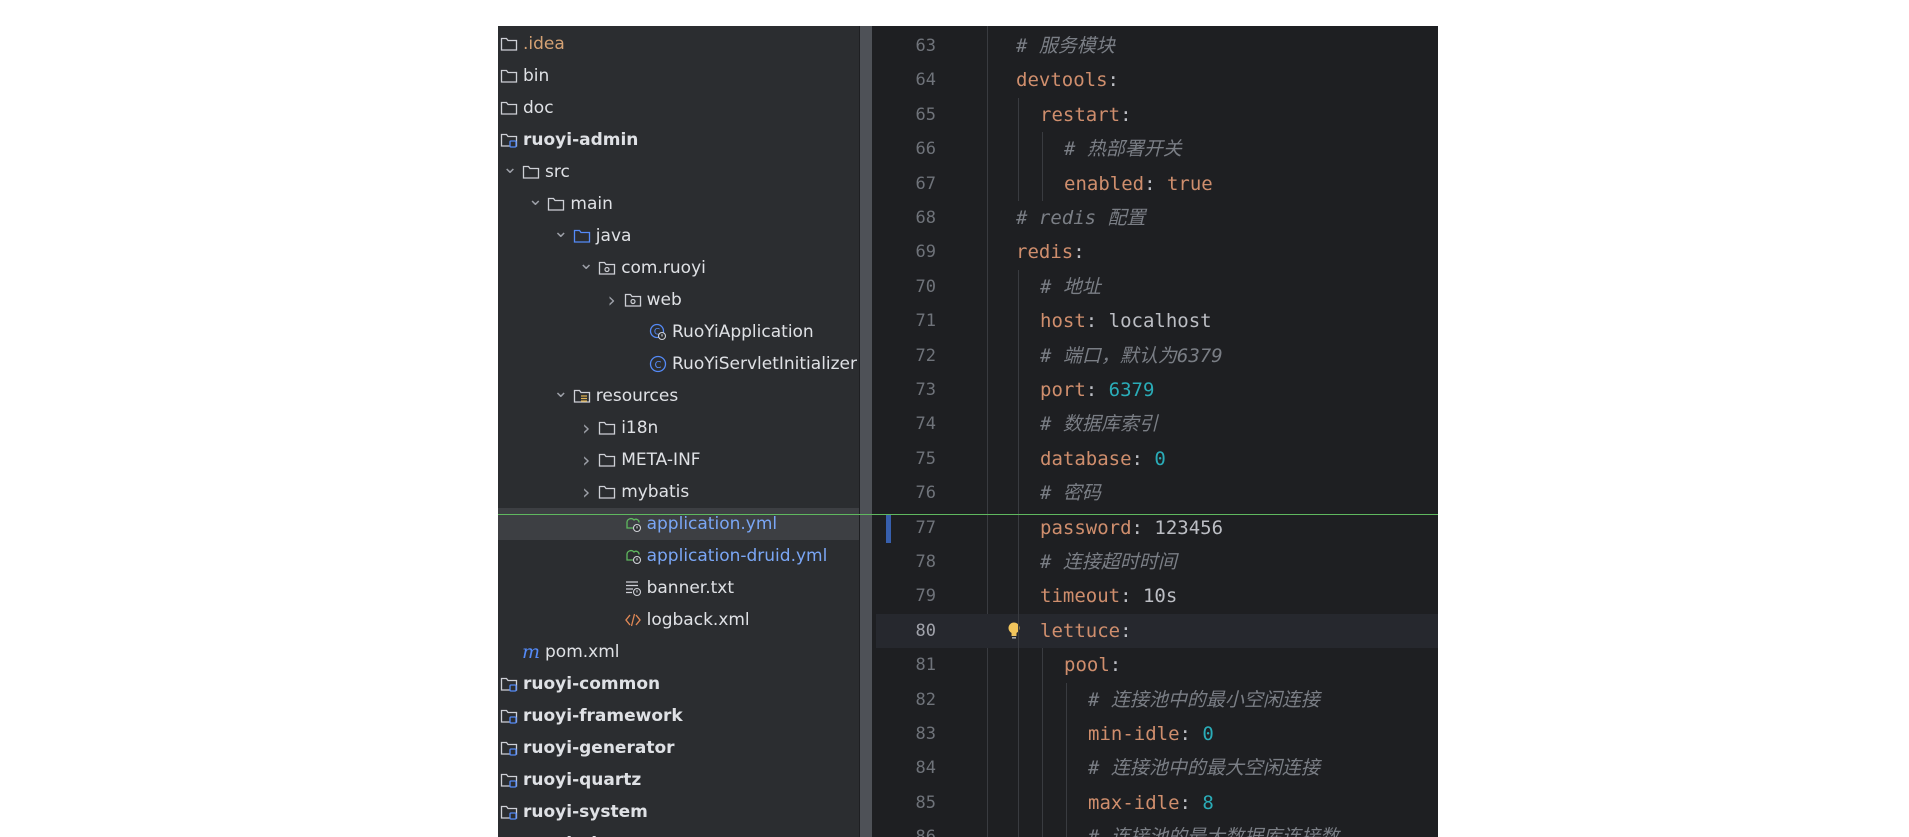  What do you see at coordinates (925, 734) in the screenshot?
I see `line-number: 83` at bounding box center [925, 734].